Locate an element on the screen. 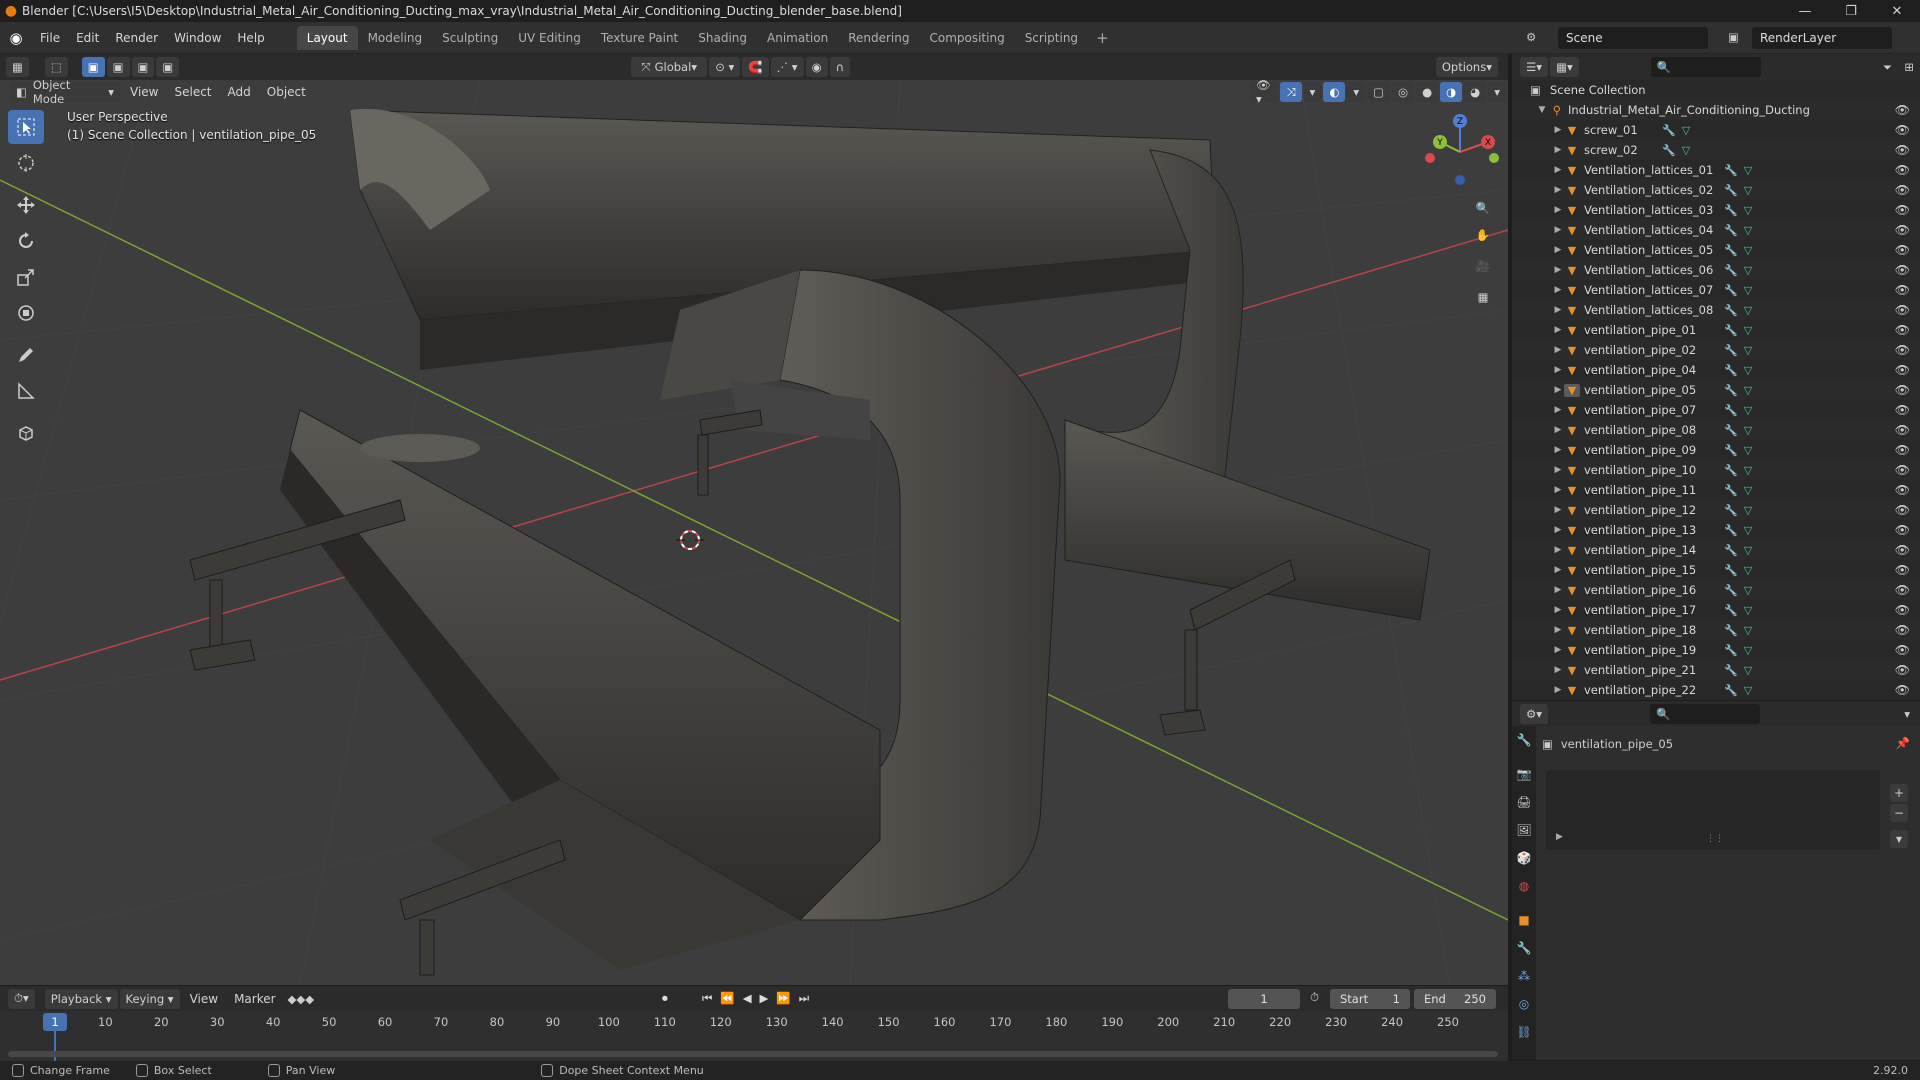  select-extend-mode-button: ▣ is located at coordinates (118, 67).